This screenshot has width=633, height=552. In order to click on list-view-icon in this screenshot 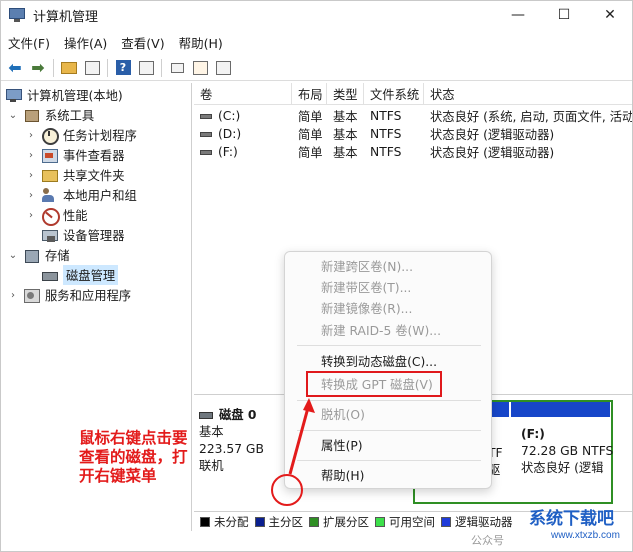, I will do `click(223, 68)`.